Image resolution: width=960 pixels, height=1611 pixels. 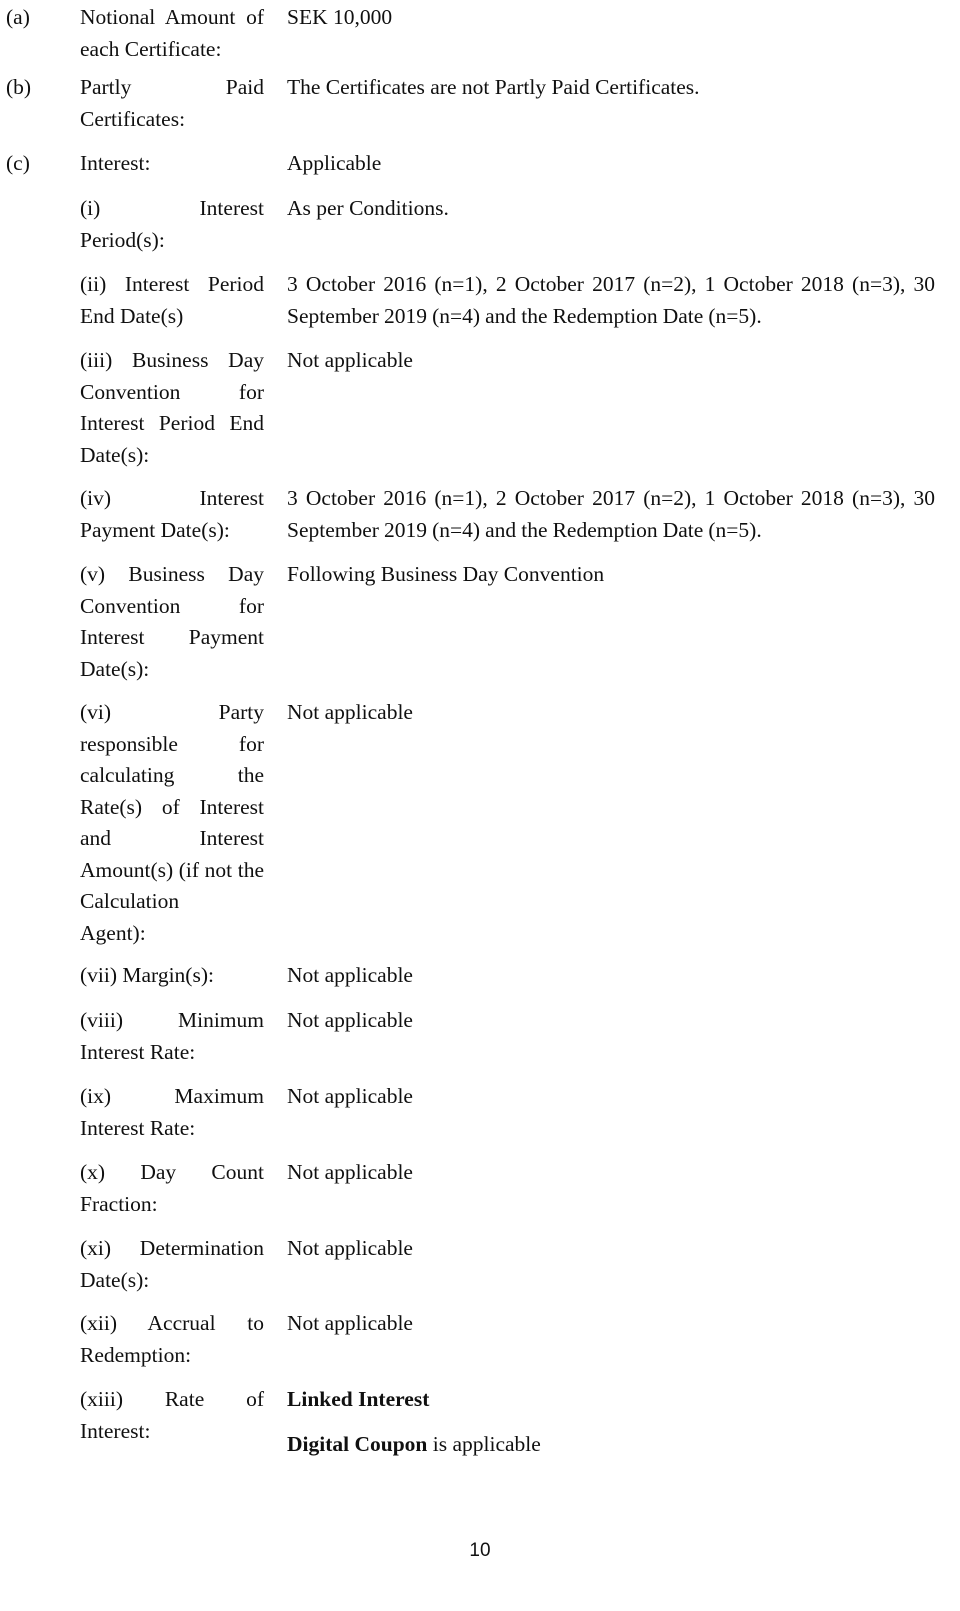 What do you see at coordinates (172, 574) in the screenshot?
I see `label-line: (v) Business Day` at bounding box center [172, 574].